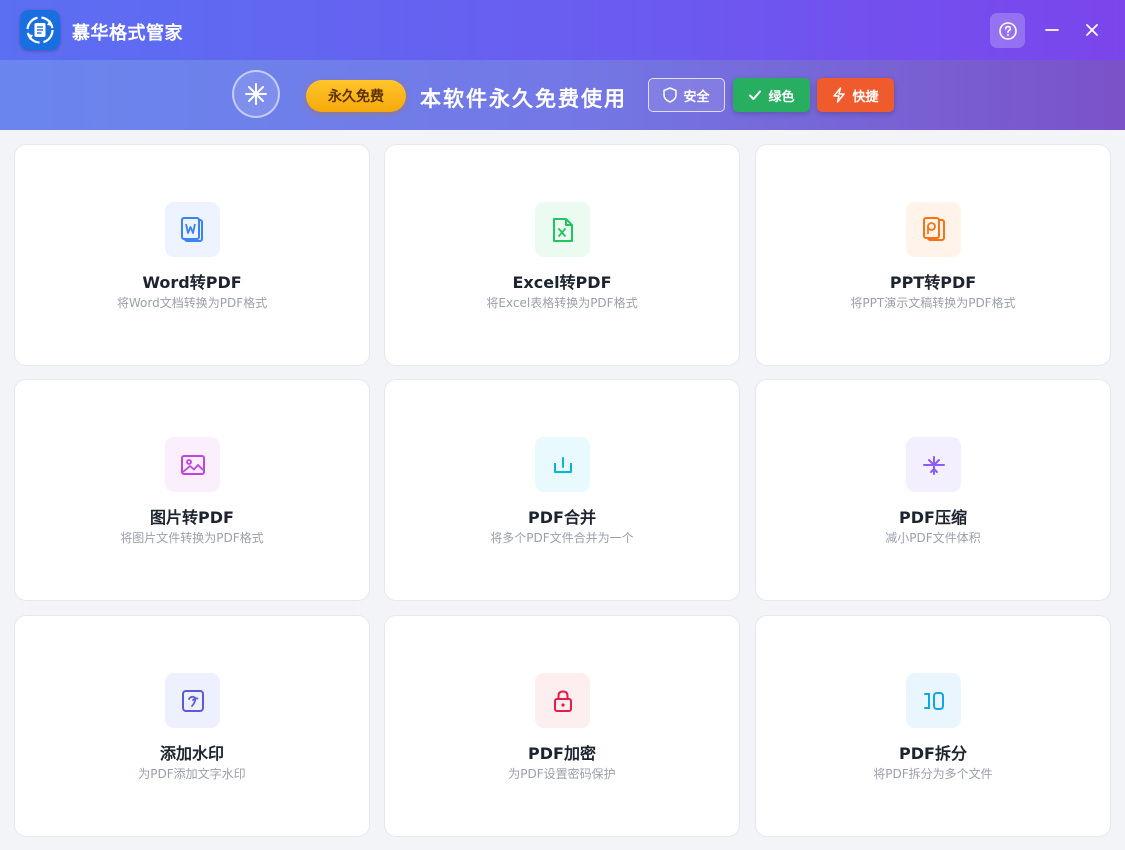 Image resolution: width=1125 pixels, height=850 pixels. What do you see at coordinates (562, 303) in the screenshot?
I see `card-description: 将Excel表格转换为PDF格式` at bounding box center [562, 303].